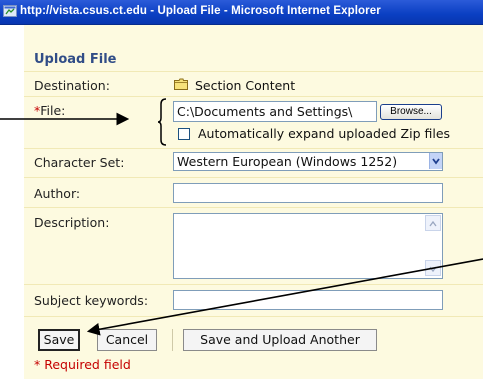 This screenshot has width=483, height=379. What do you see at coordinates (82, 364) in the screenshot?
I see `required-field-note: * Required field` at bounding box center [82, 364].